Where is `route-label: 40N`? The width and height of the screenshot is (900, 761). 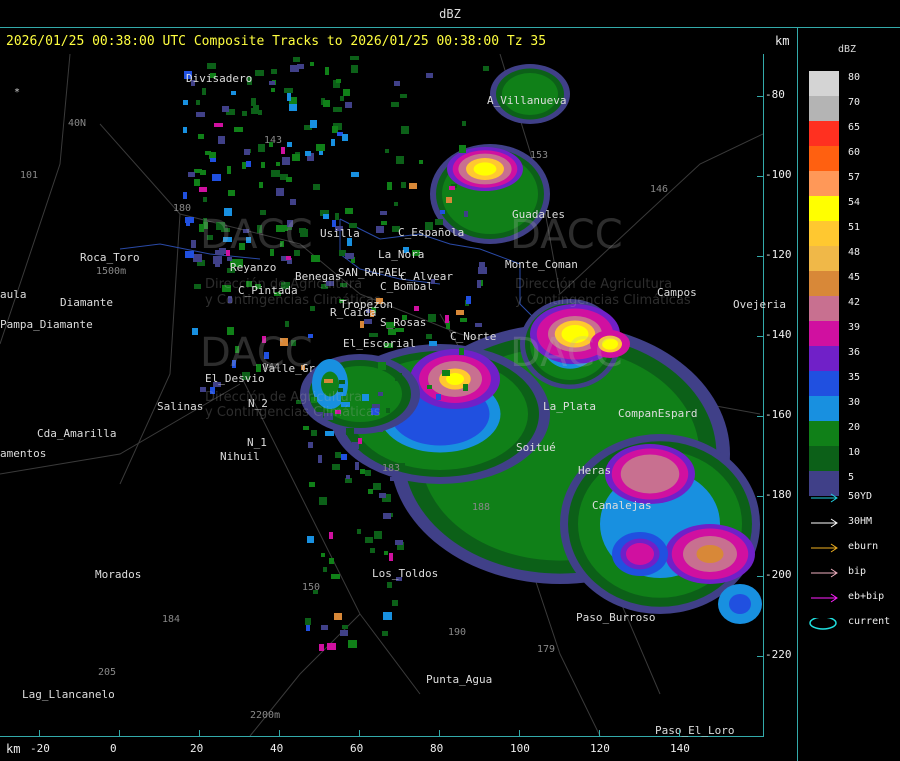
route-label: 40N is located at coordinates (77, 123).